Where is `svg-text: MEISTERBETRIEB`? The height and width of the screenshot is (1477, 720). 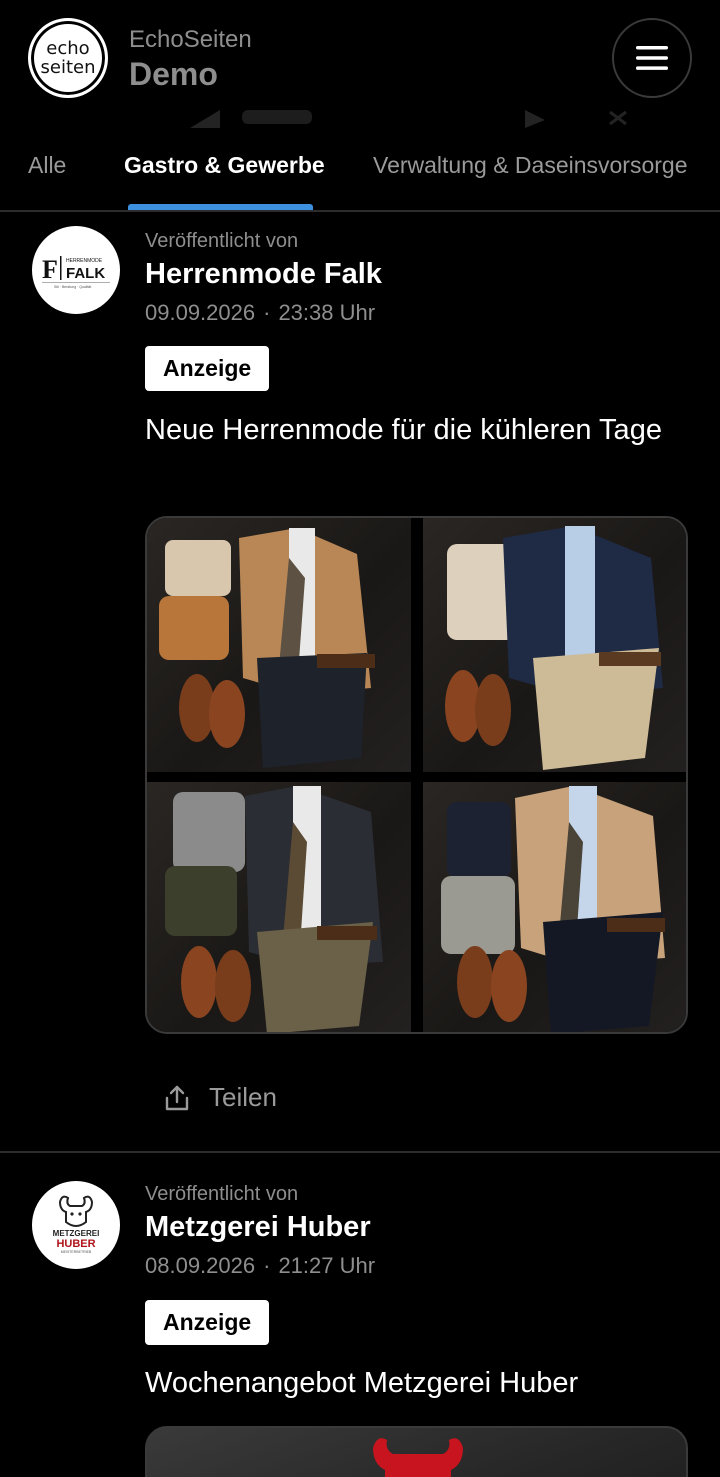 svg-text: MEISTERBETRIEB is located at coordinates (76, 1252).